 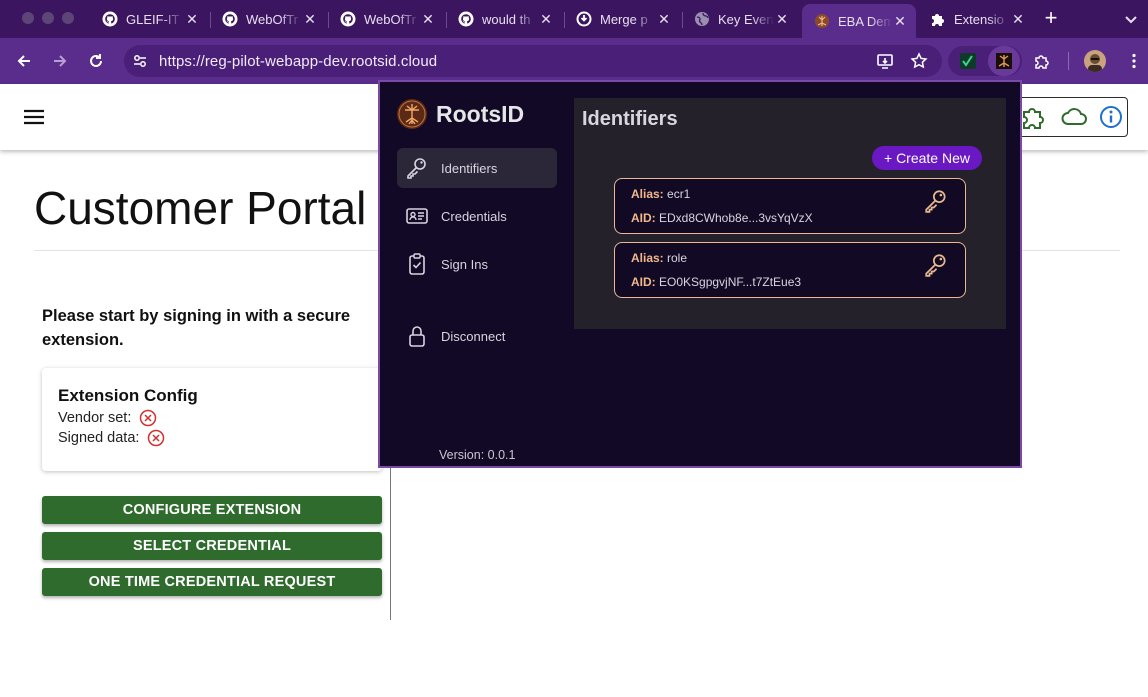 I want to click on alias-row: Alias: ecr1, so click(x=660, y=194).